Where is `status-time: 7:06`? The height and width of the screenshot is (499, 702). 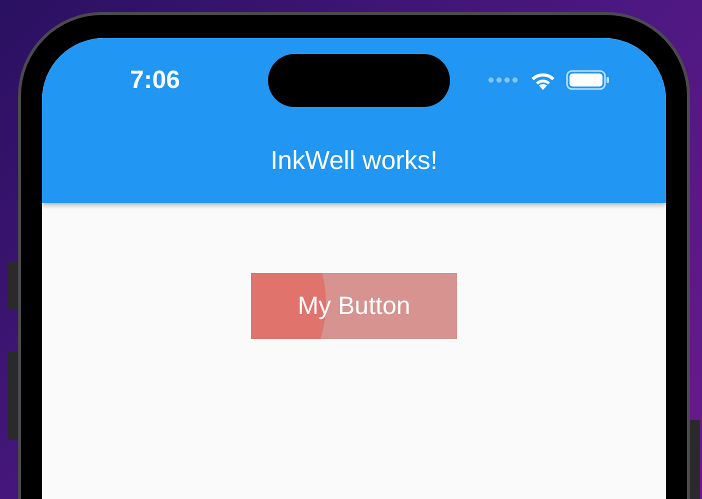
status-time: 7:06 is located at coordinates (155, 80).